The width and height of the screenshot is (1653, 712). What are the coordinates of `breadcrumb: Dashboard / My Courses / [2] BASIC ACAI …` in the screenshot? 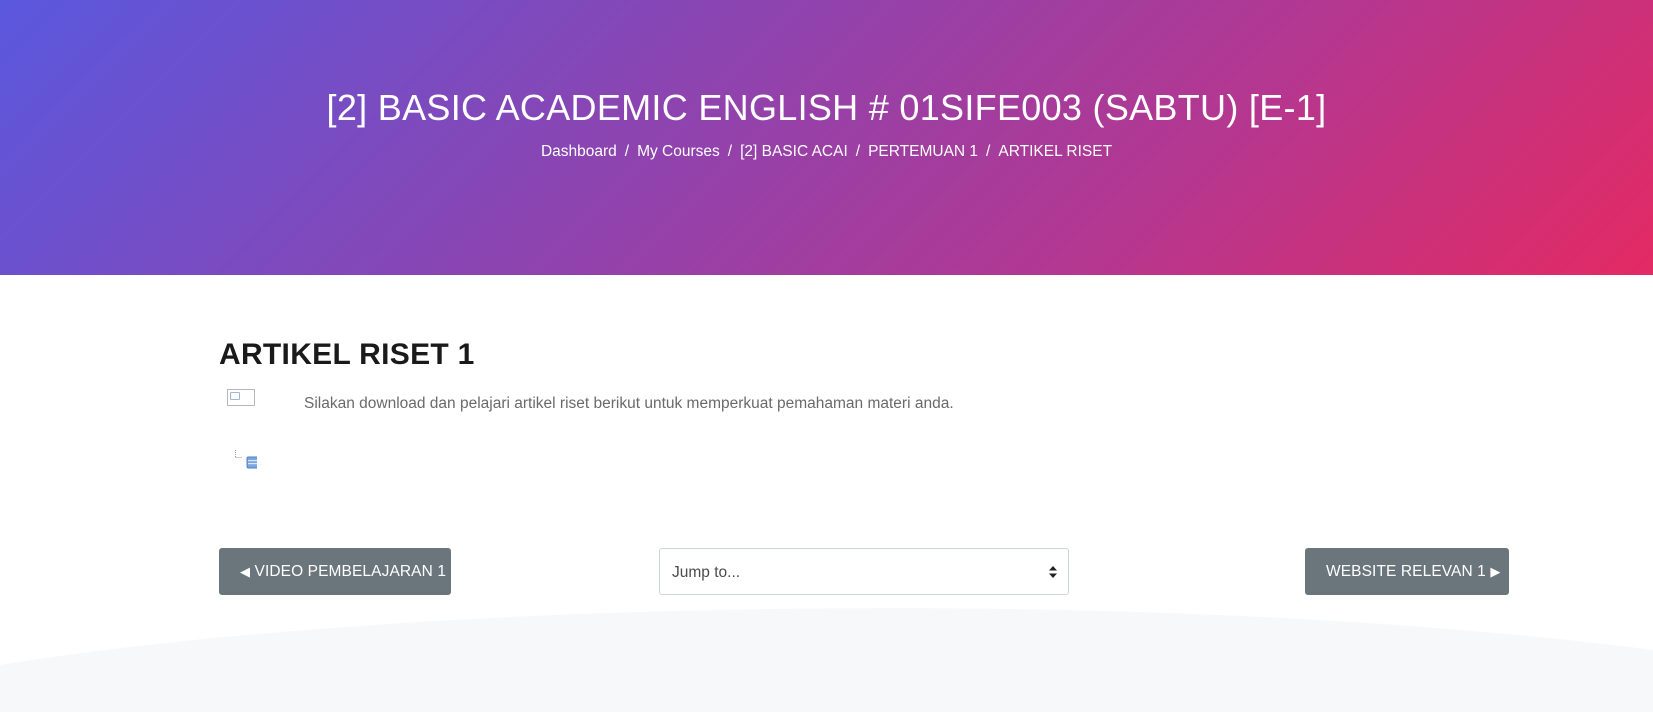 It's located at (826, 152).